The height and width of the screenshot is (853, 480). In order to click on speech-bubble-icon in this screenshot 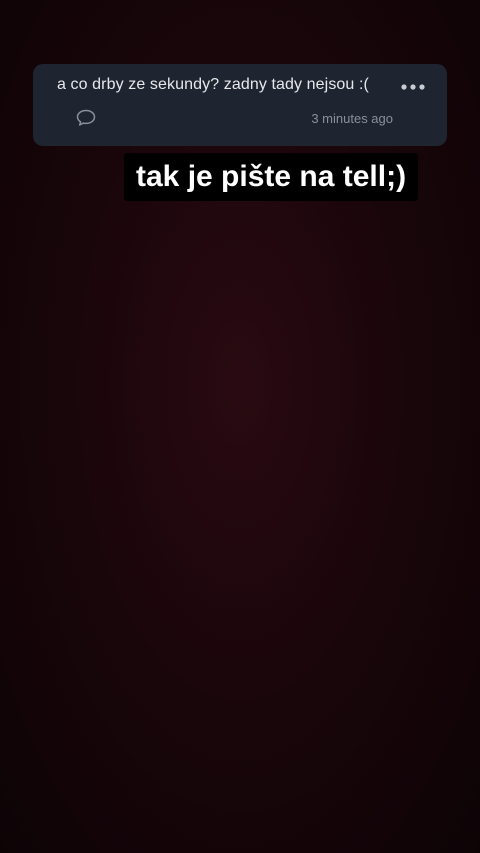, I will do `click(86, 118)`.